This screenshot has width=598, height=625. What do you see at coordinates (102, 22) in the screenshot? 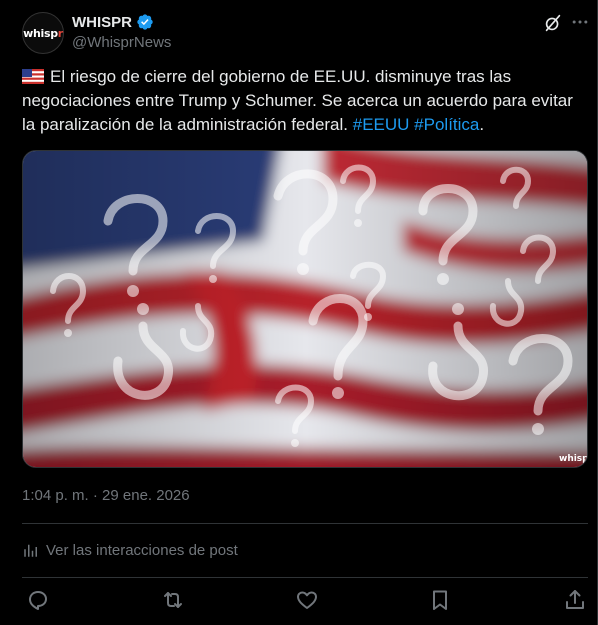
I see `display-name: WHISPR` at bounding box center [102, 22].